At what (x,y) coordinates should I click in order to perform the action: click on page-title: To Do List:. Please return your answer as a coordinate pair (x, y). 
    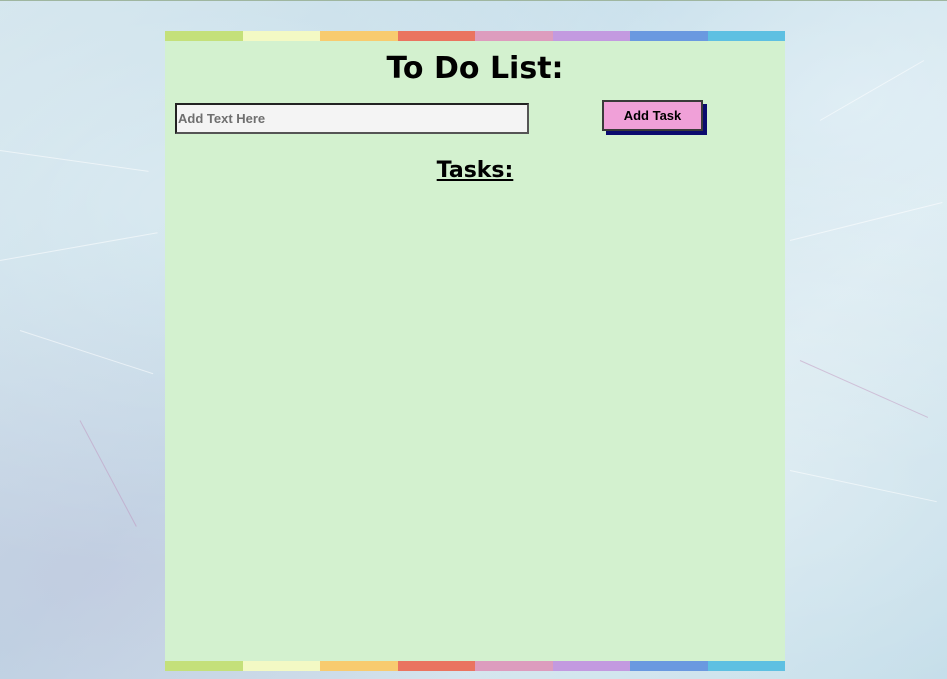
    Looking at the image, I should click on (475, 68).